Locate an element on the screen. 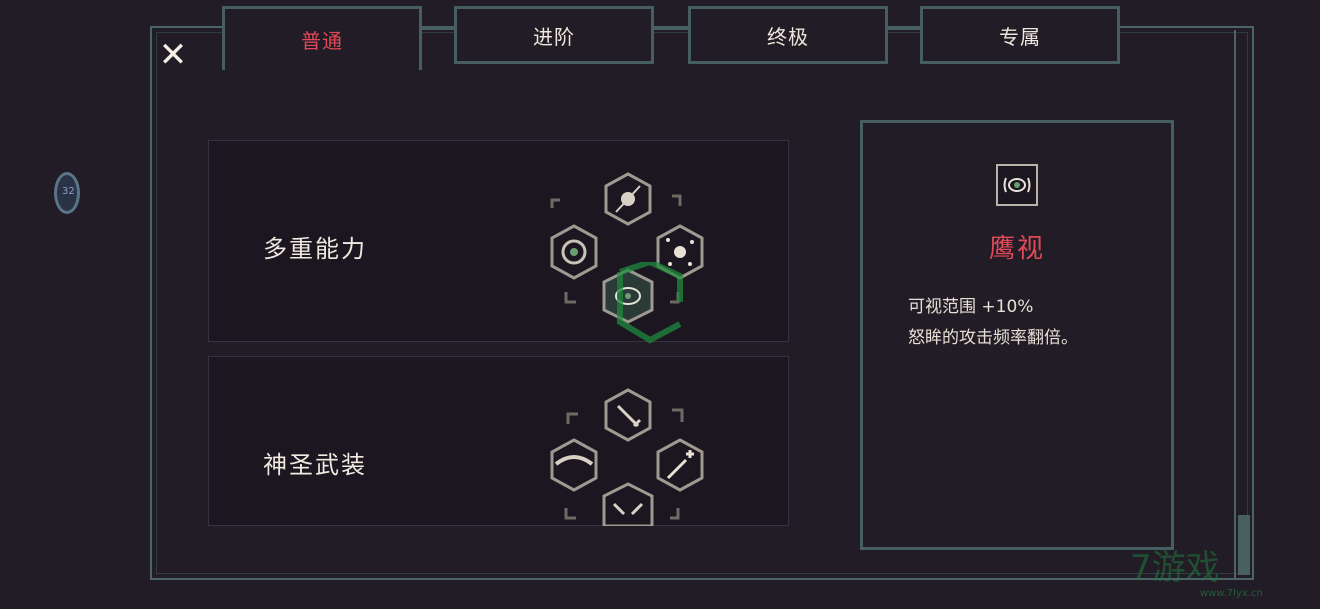  watermark-logo-icon is located at coordinates (650, 303).